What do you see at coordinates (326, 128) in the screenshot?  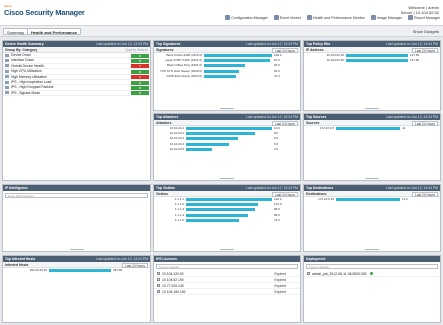 I see `bar-label: 172.16.0.5` at bounding box center [326, 128].